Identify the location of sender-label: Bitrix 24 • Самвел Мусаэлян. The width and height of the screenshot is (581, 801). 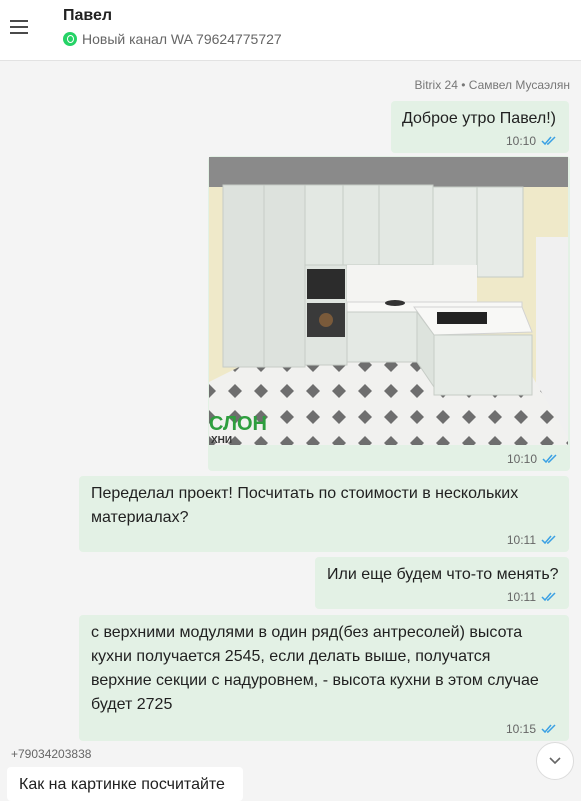
(492, 85).